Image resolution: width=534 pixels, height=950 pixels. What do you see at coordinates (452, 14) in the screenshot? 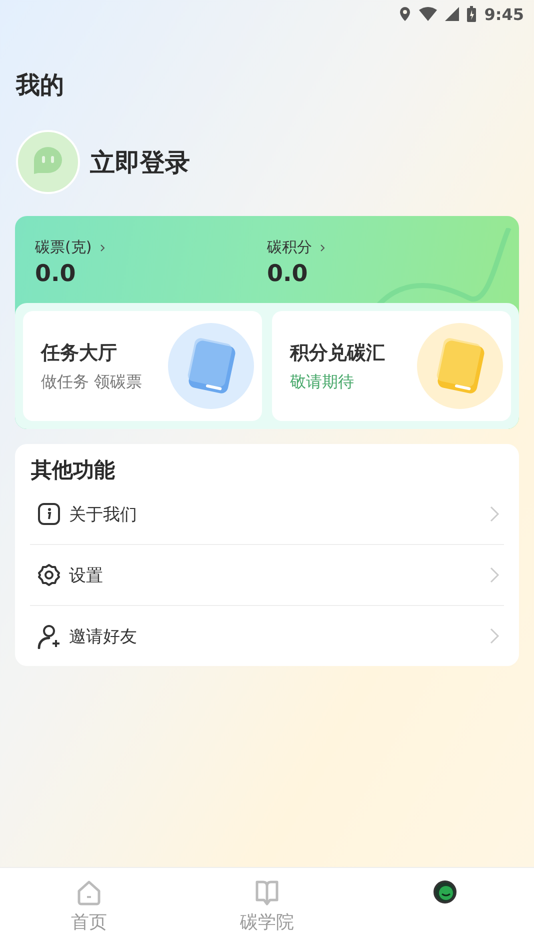
I see `signal-icon` at bounding box center [452, 14].